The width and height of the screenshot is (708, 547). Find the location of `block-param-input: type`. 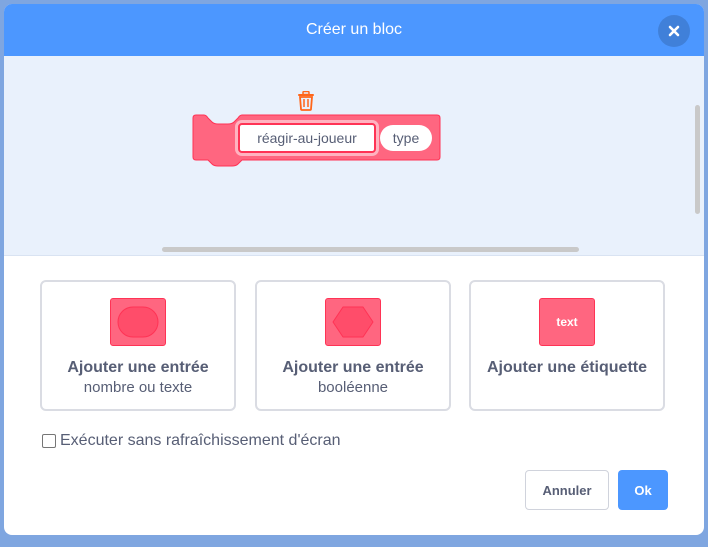

block-param-input: type is located at coordinates (406, 138).